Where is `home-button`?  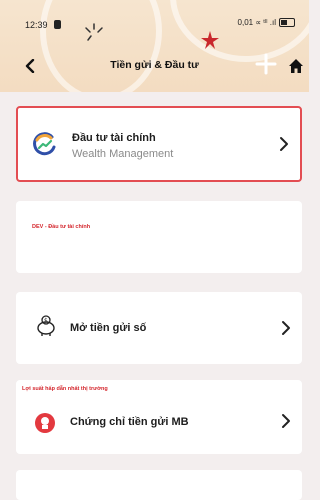 home-button is located at coordinates (296, 66).